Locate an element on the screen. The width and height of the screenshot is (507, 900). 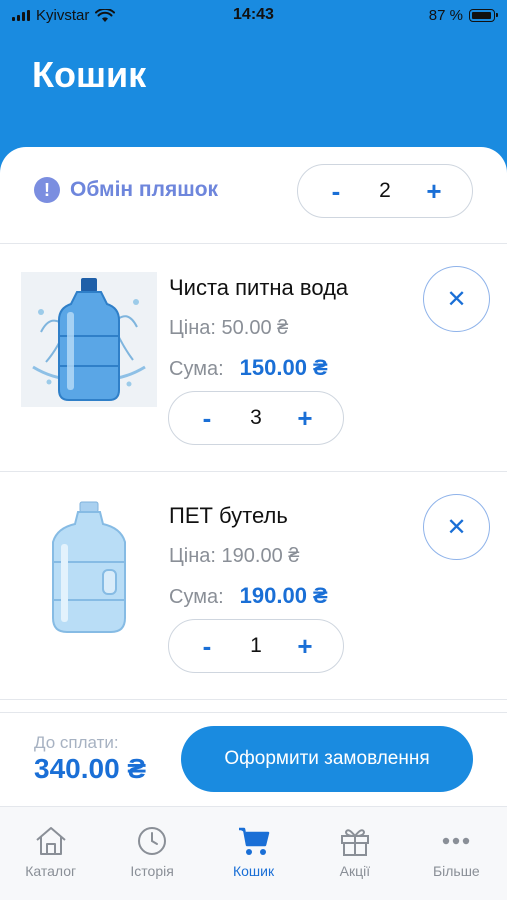
bottle-exchange-row: ! Обмін пляшок - 2 + is located at coordinates (253, 195).